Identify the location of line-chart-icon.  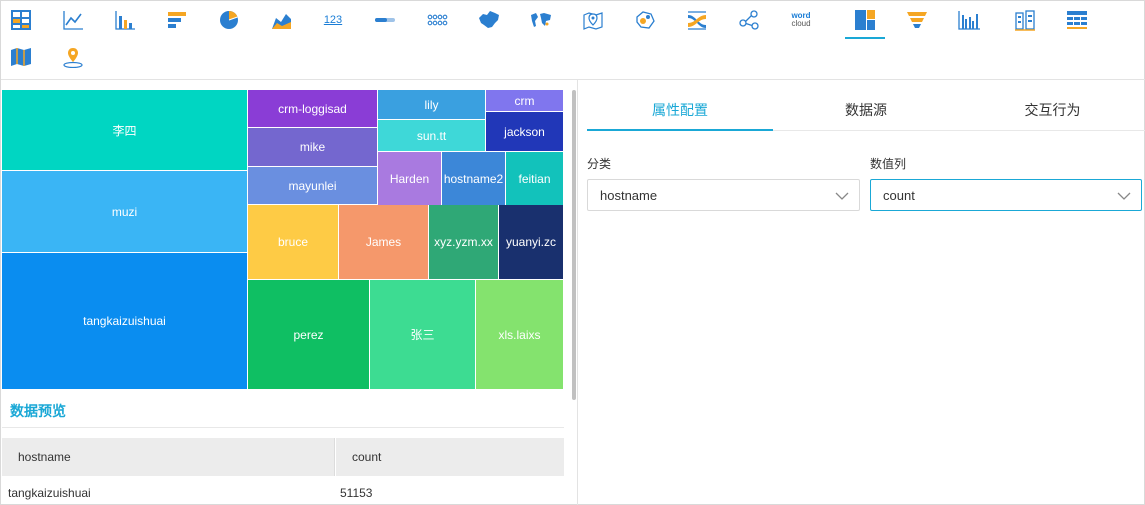
(73, 20).